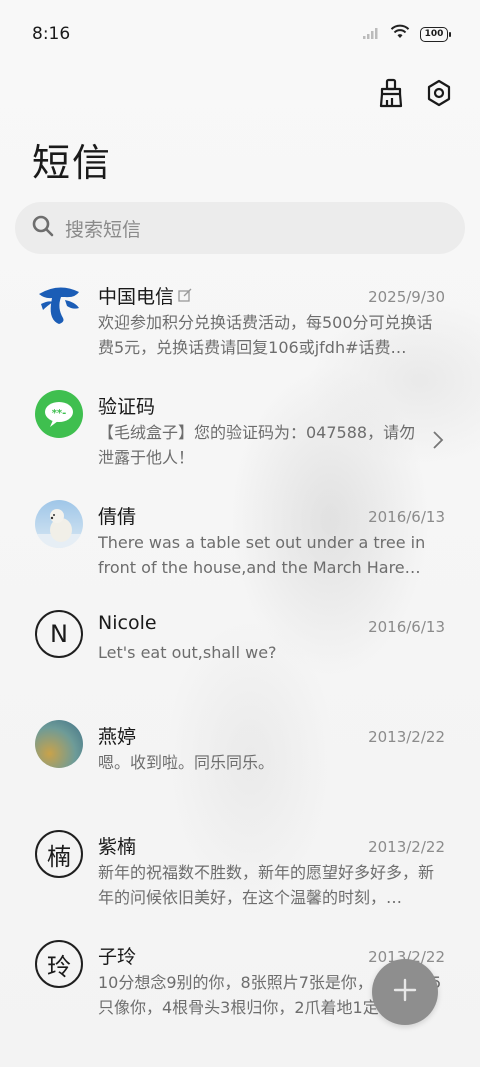  What do you see at coordinates (51, 34) in the screenshot?
I see `status-time: 8:16` at bounding box center [51, 34].